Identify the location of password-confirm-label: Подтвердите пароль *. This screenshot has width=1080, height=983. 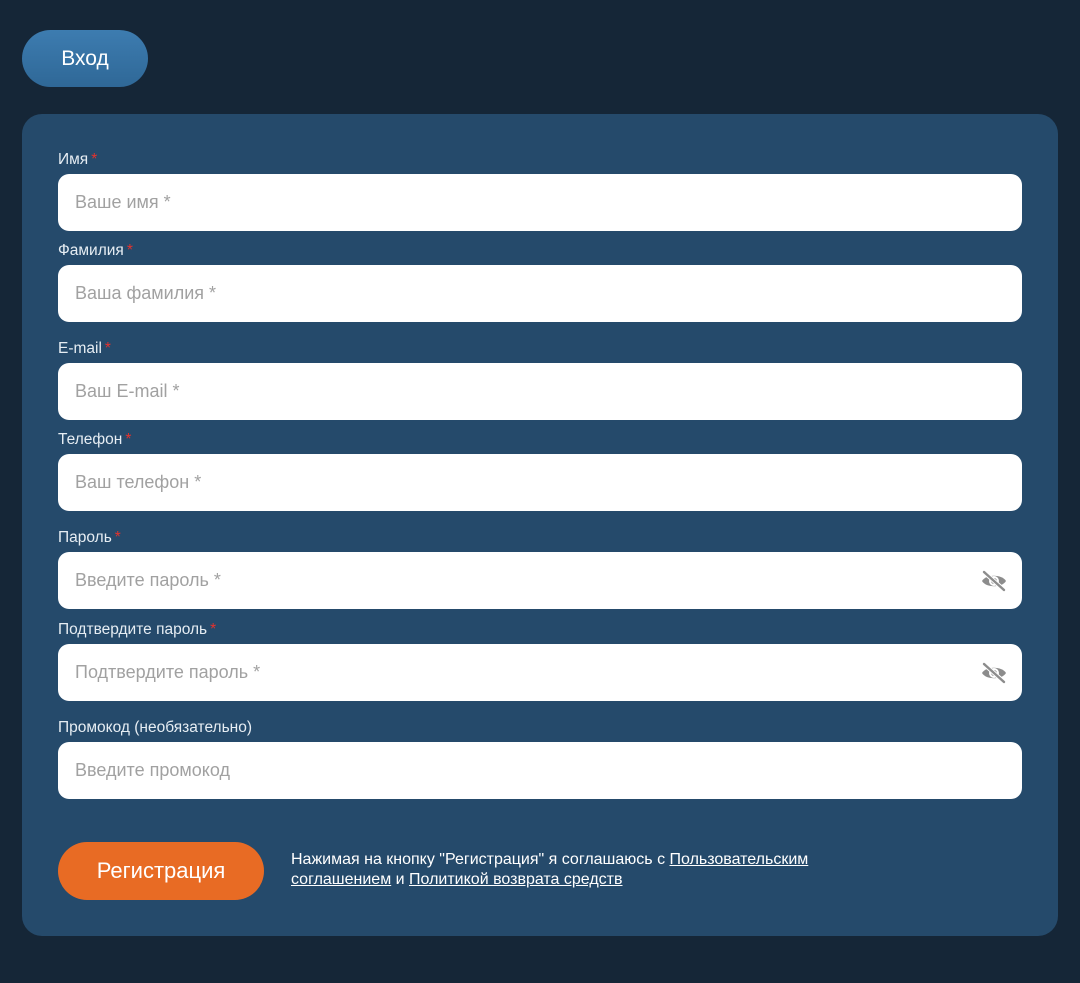
(137, 629).